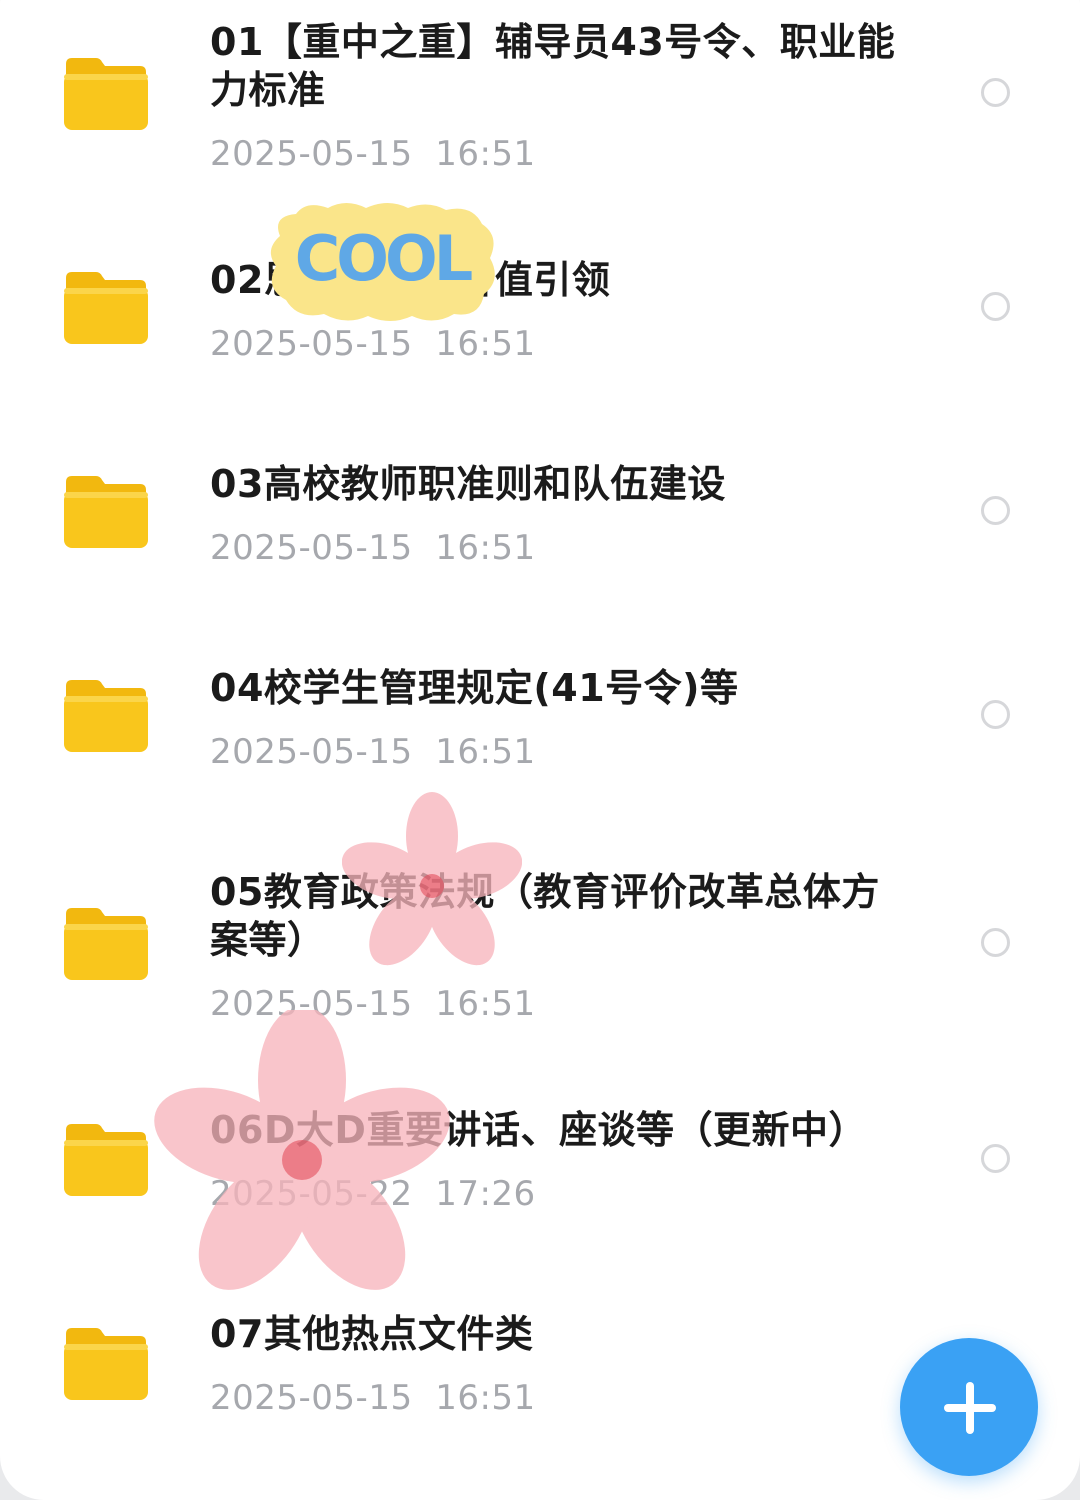 This screenshot has width=1080, height=1500. I want to click on folder-name: 07其他热点文件类, so click(372, 1334).